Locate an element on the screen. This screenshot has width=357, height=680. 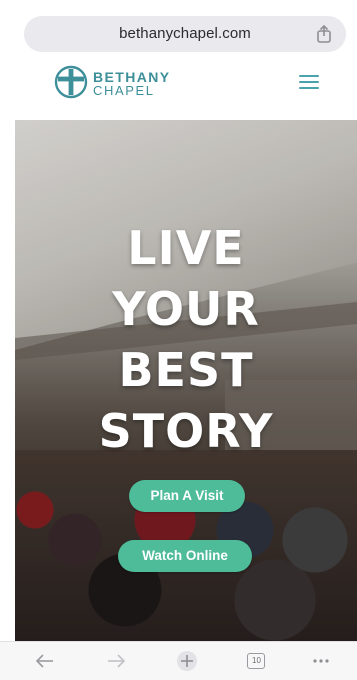
hamburger-menu-icon is located at coordinates (309, 83).